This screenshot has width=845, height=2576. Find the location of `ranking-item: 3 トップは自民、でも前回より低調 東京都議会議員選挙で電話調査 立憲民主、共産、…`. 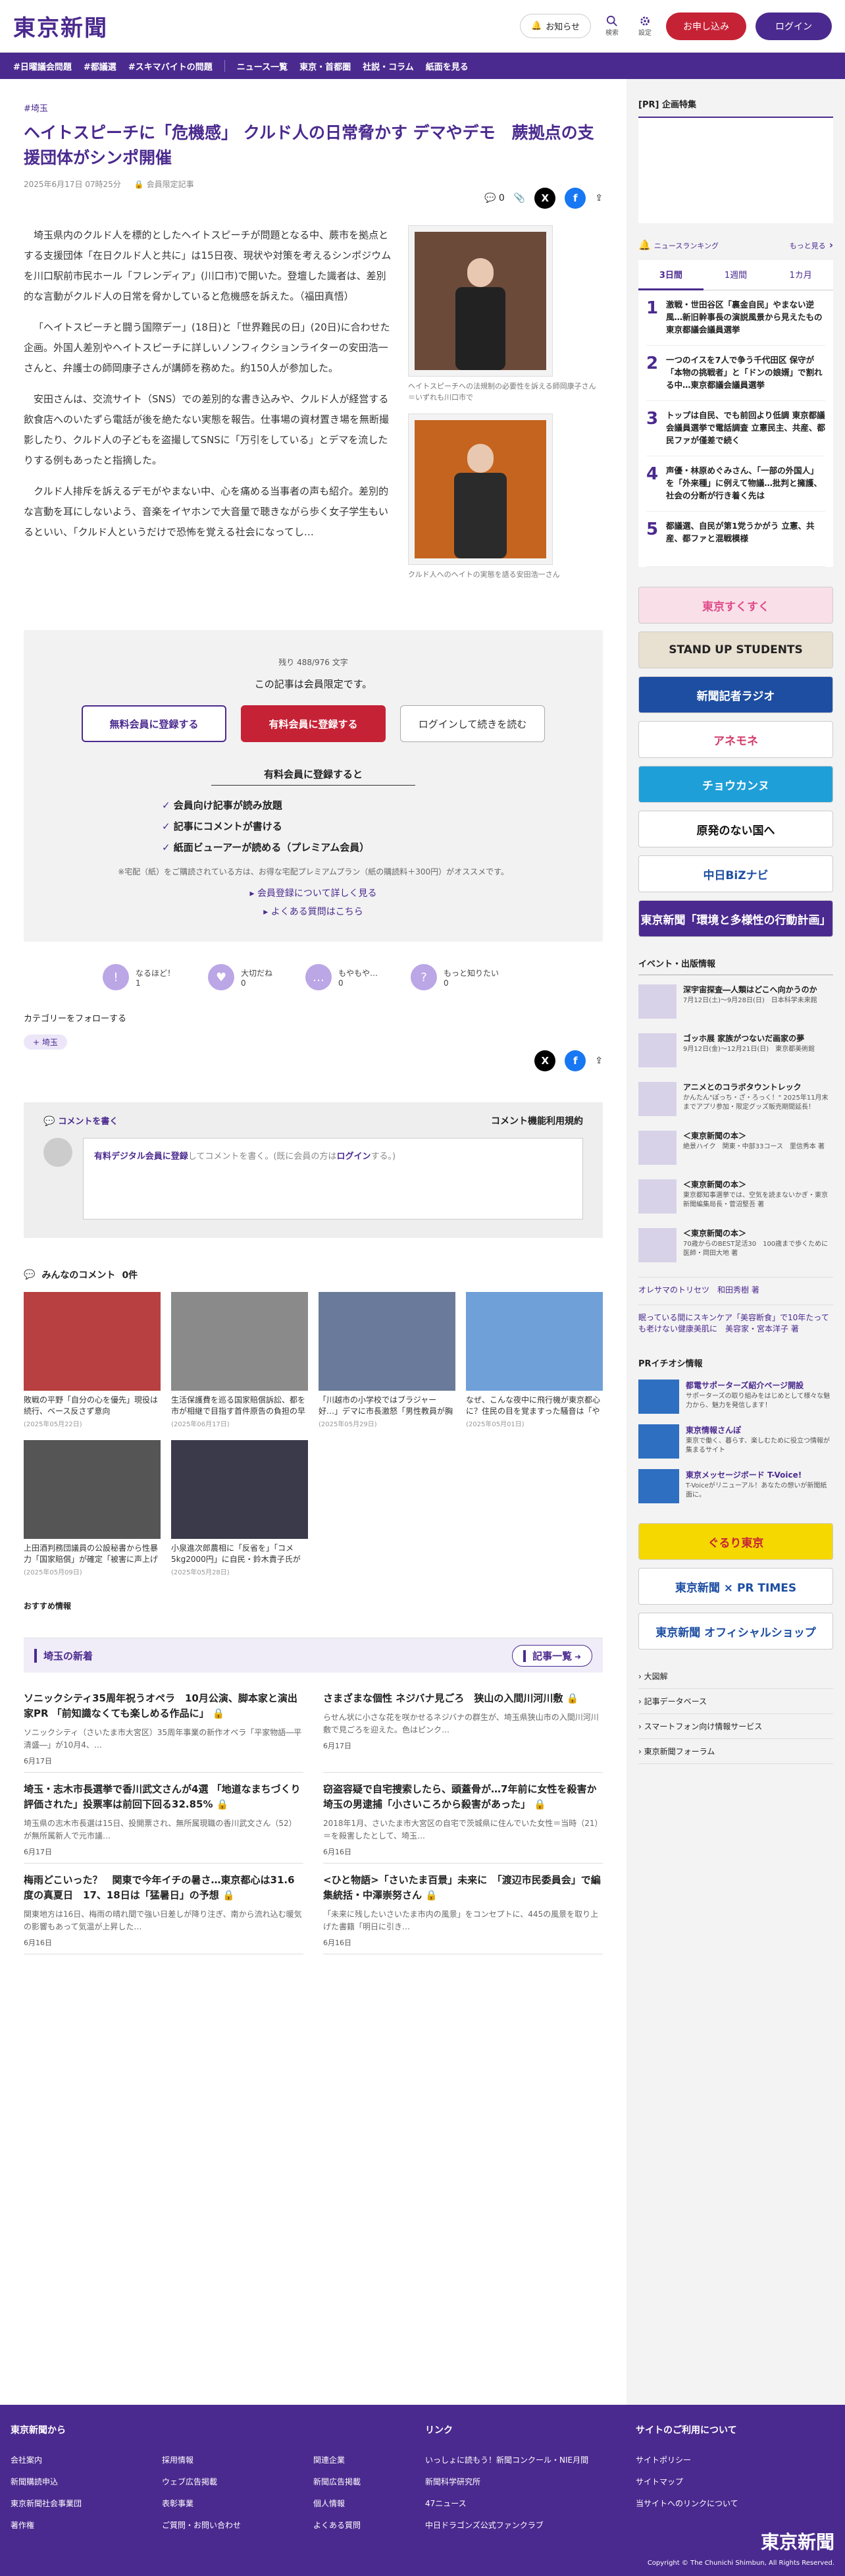

ranking-item: 3 トップは自民、でも前回より低調 東京都議会議員選挙で電話調査 立憲民主、共産、… is located at coordinates (736, 428).